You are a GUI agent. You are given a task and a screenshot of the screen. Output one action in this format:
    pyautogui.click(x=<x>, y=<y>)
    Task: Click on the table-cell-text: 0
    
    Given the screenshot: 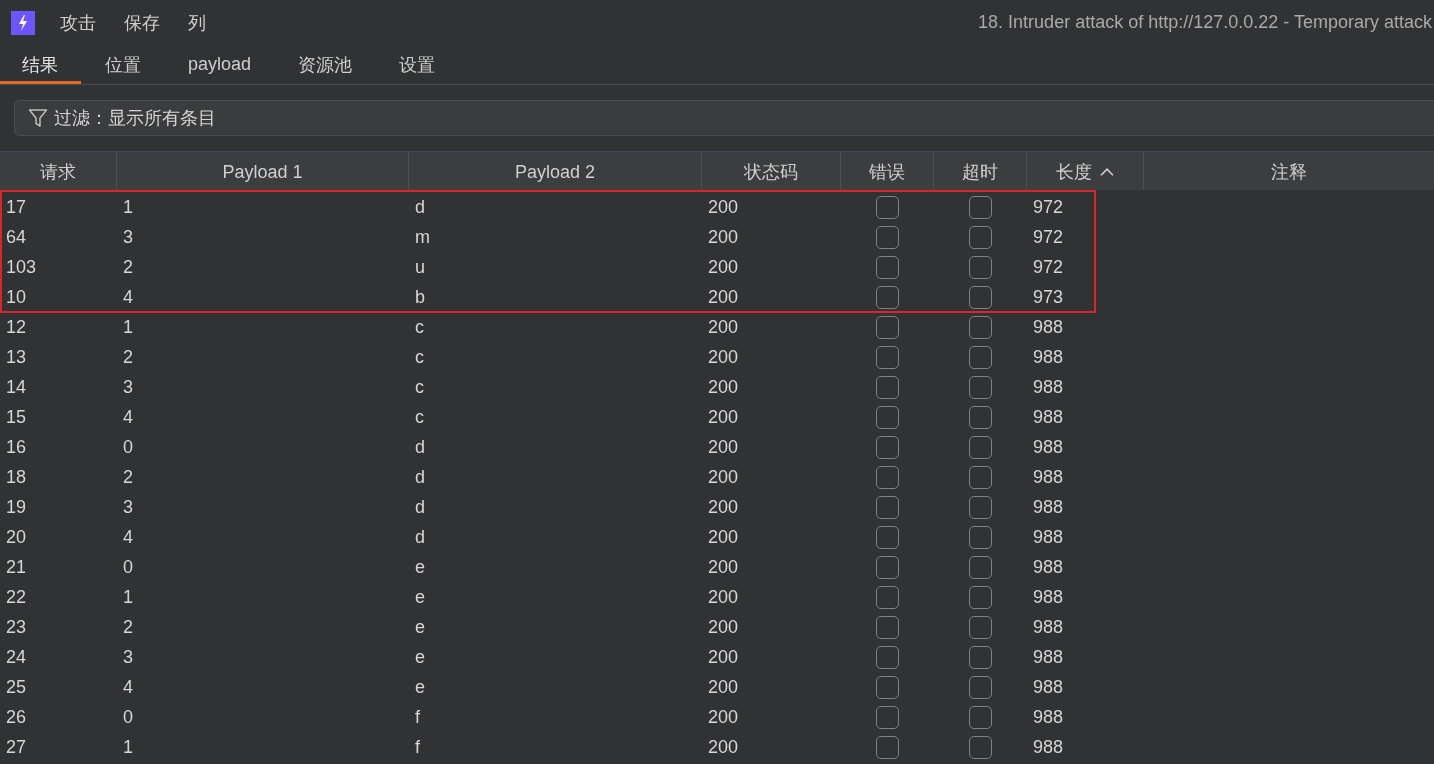 What is the action you would take?
    pyautogui.click(x=128, y=717)
    